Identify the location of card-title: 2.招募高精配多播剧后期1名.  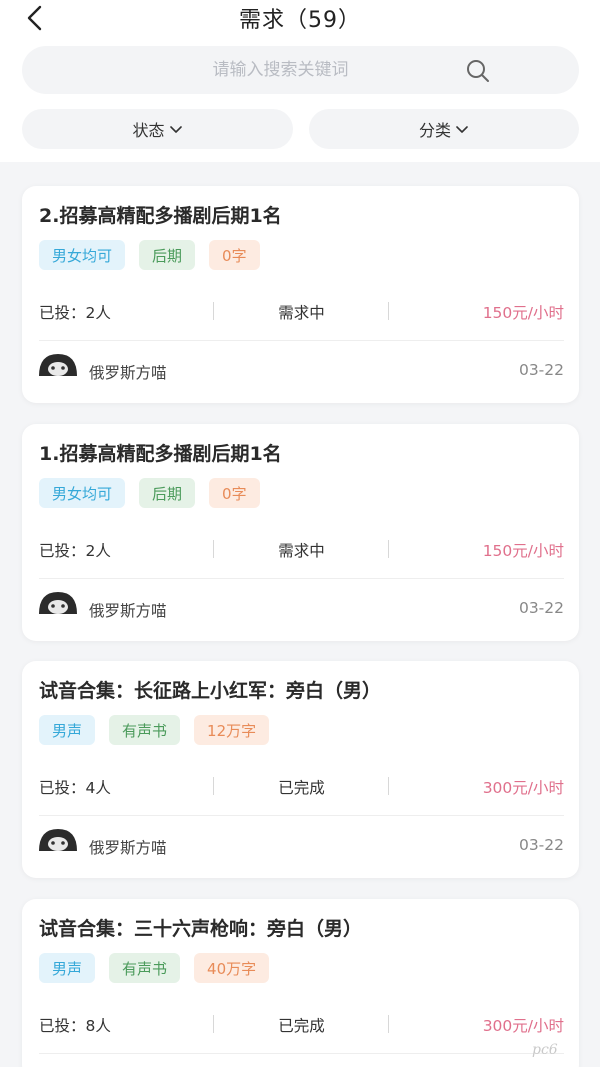
(160, 216).